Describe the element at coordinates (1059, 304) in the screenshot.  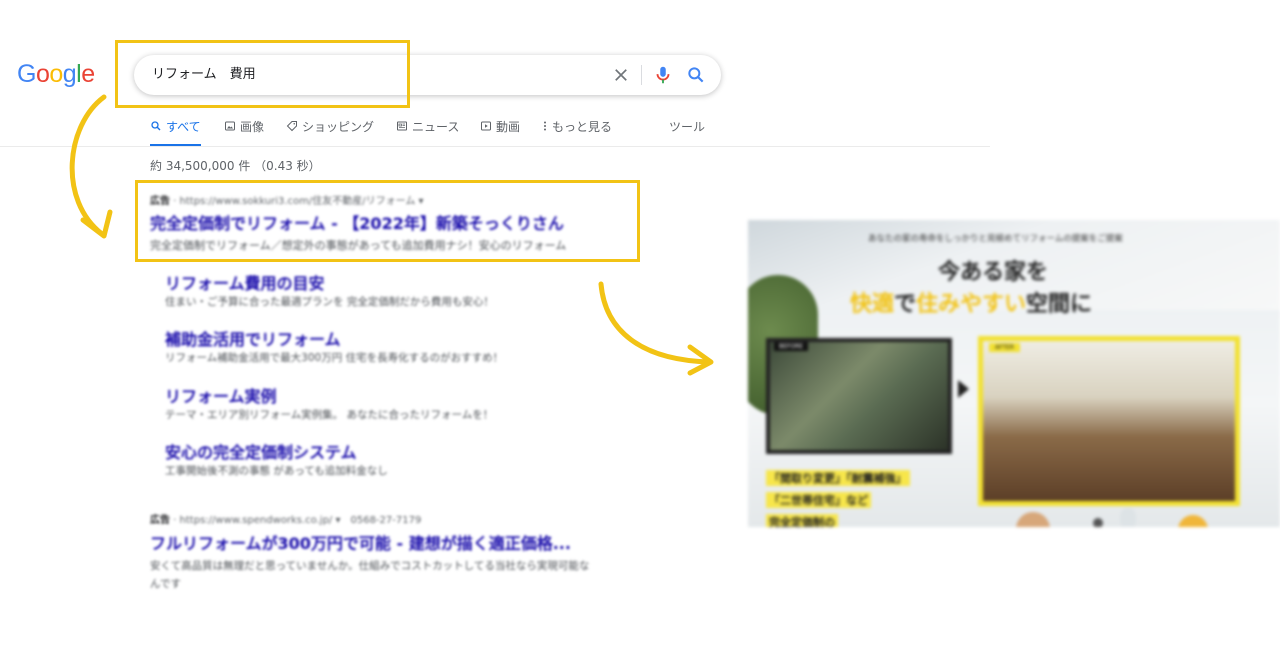
I see `banner-headline-text: 空間に` at that location.